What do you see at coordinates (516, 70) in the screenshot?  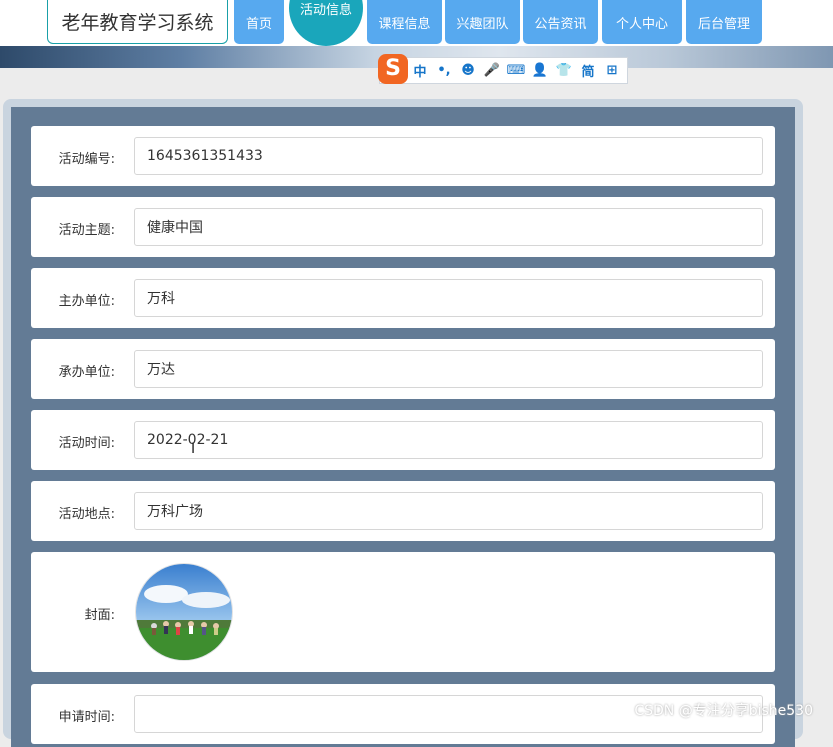 I see `ime-keyboard-icon: ⌨` at bounding box center [516, 70].